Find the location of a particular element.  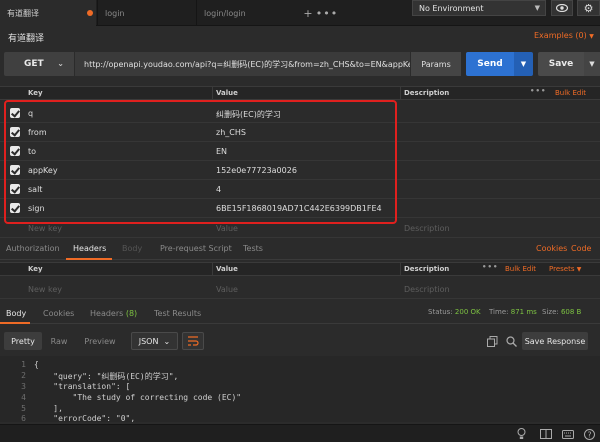

column-value: Value is located at coordinates (227, 269).